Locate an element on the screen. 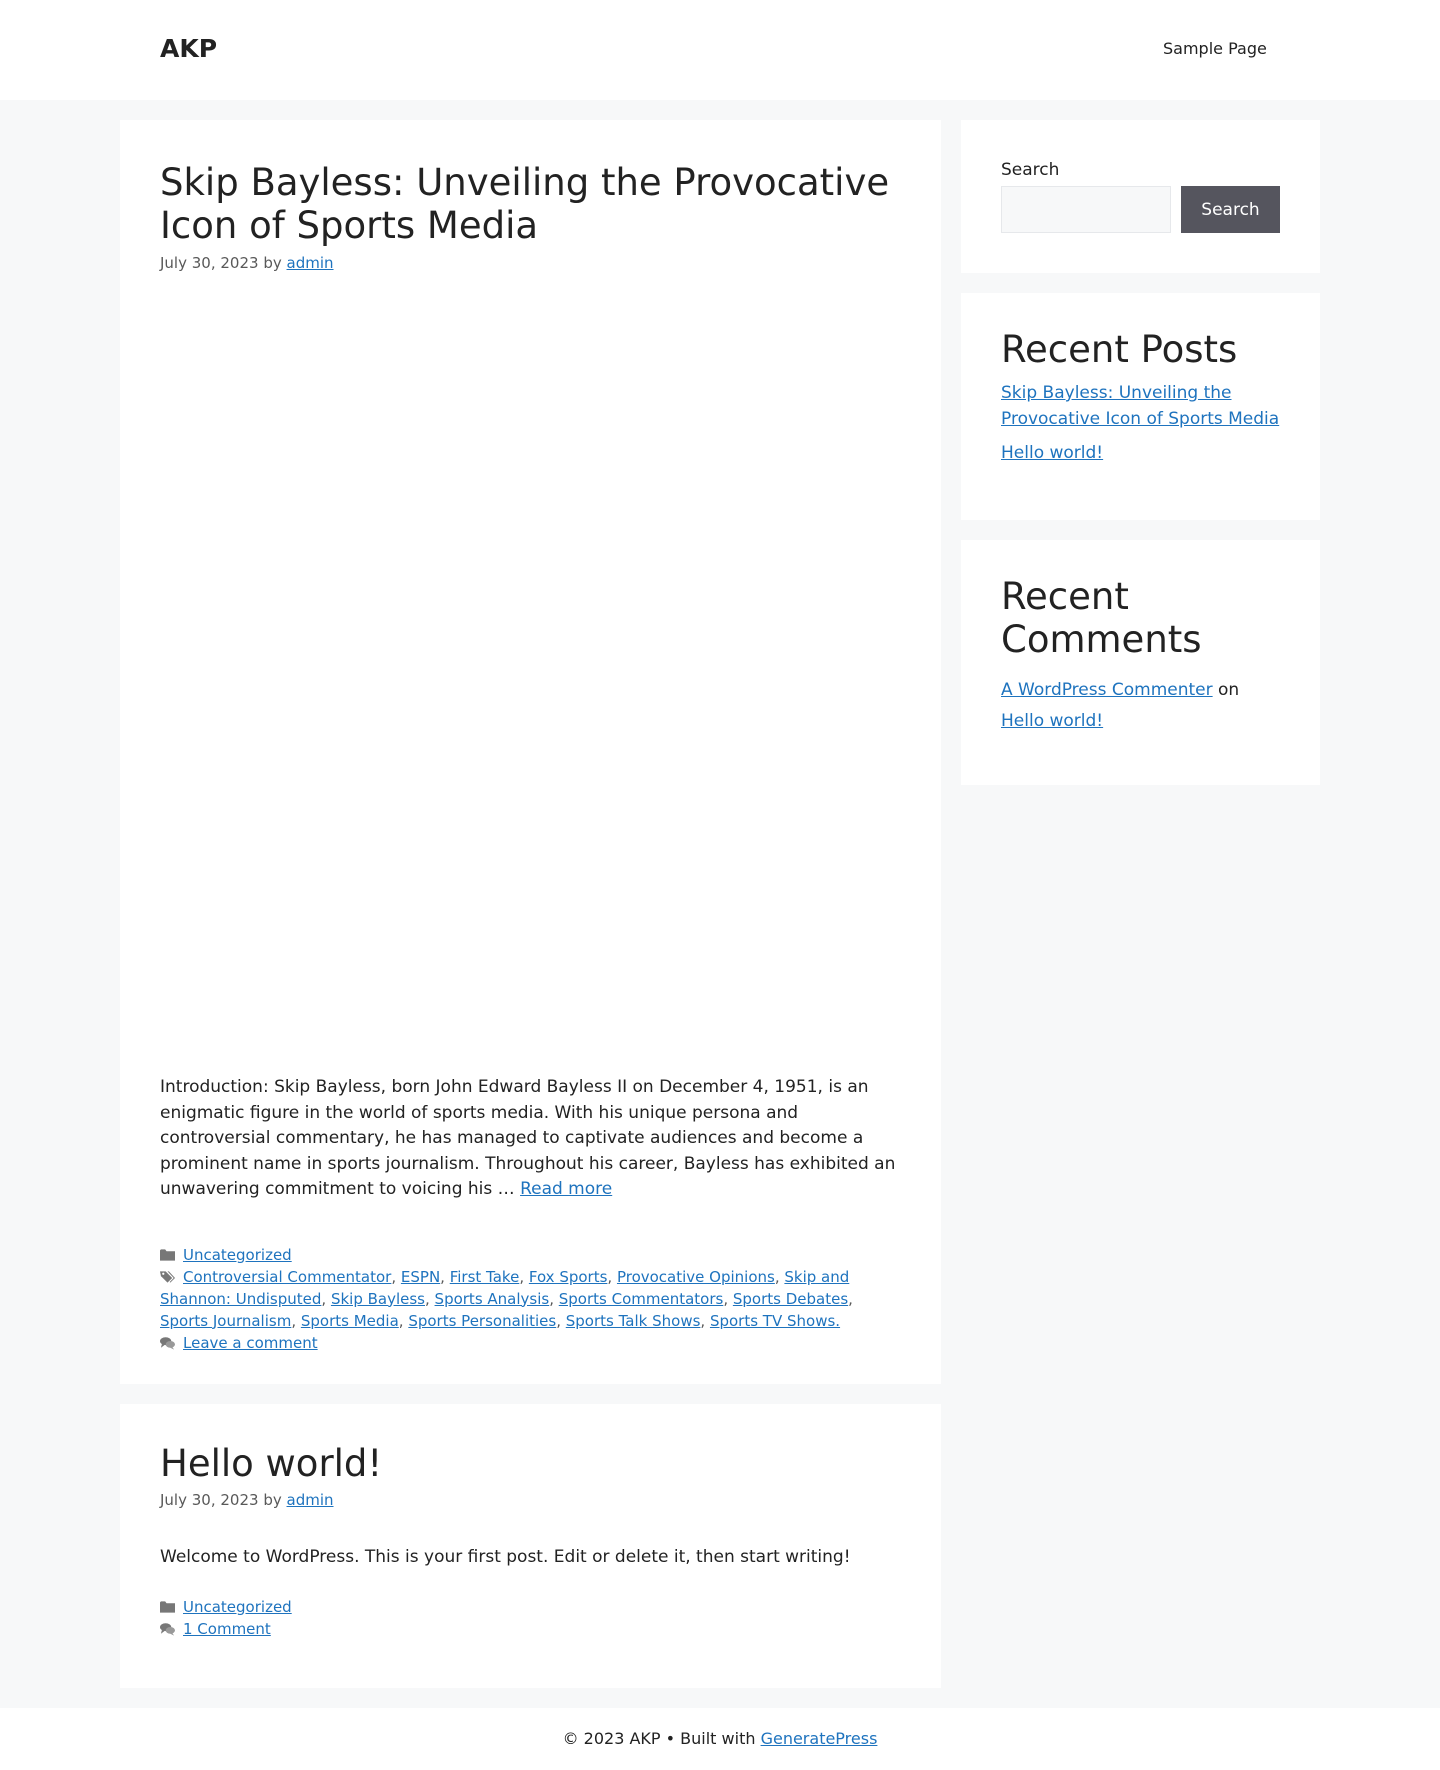  site-footer: © 2023 AKP • Built with GeneratePress is located at coordinates (720, 1739).